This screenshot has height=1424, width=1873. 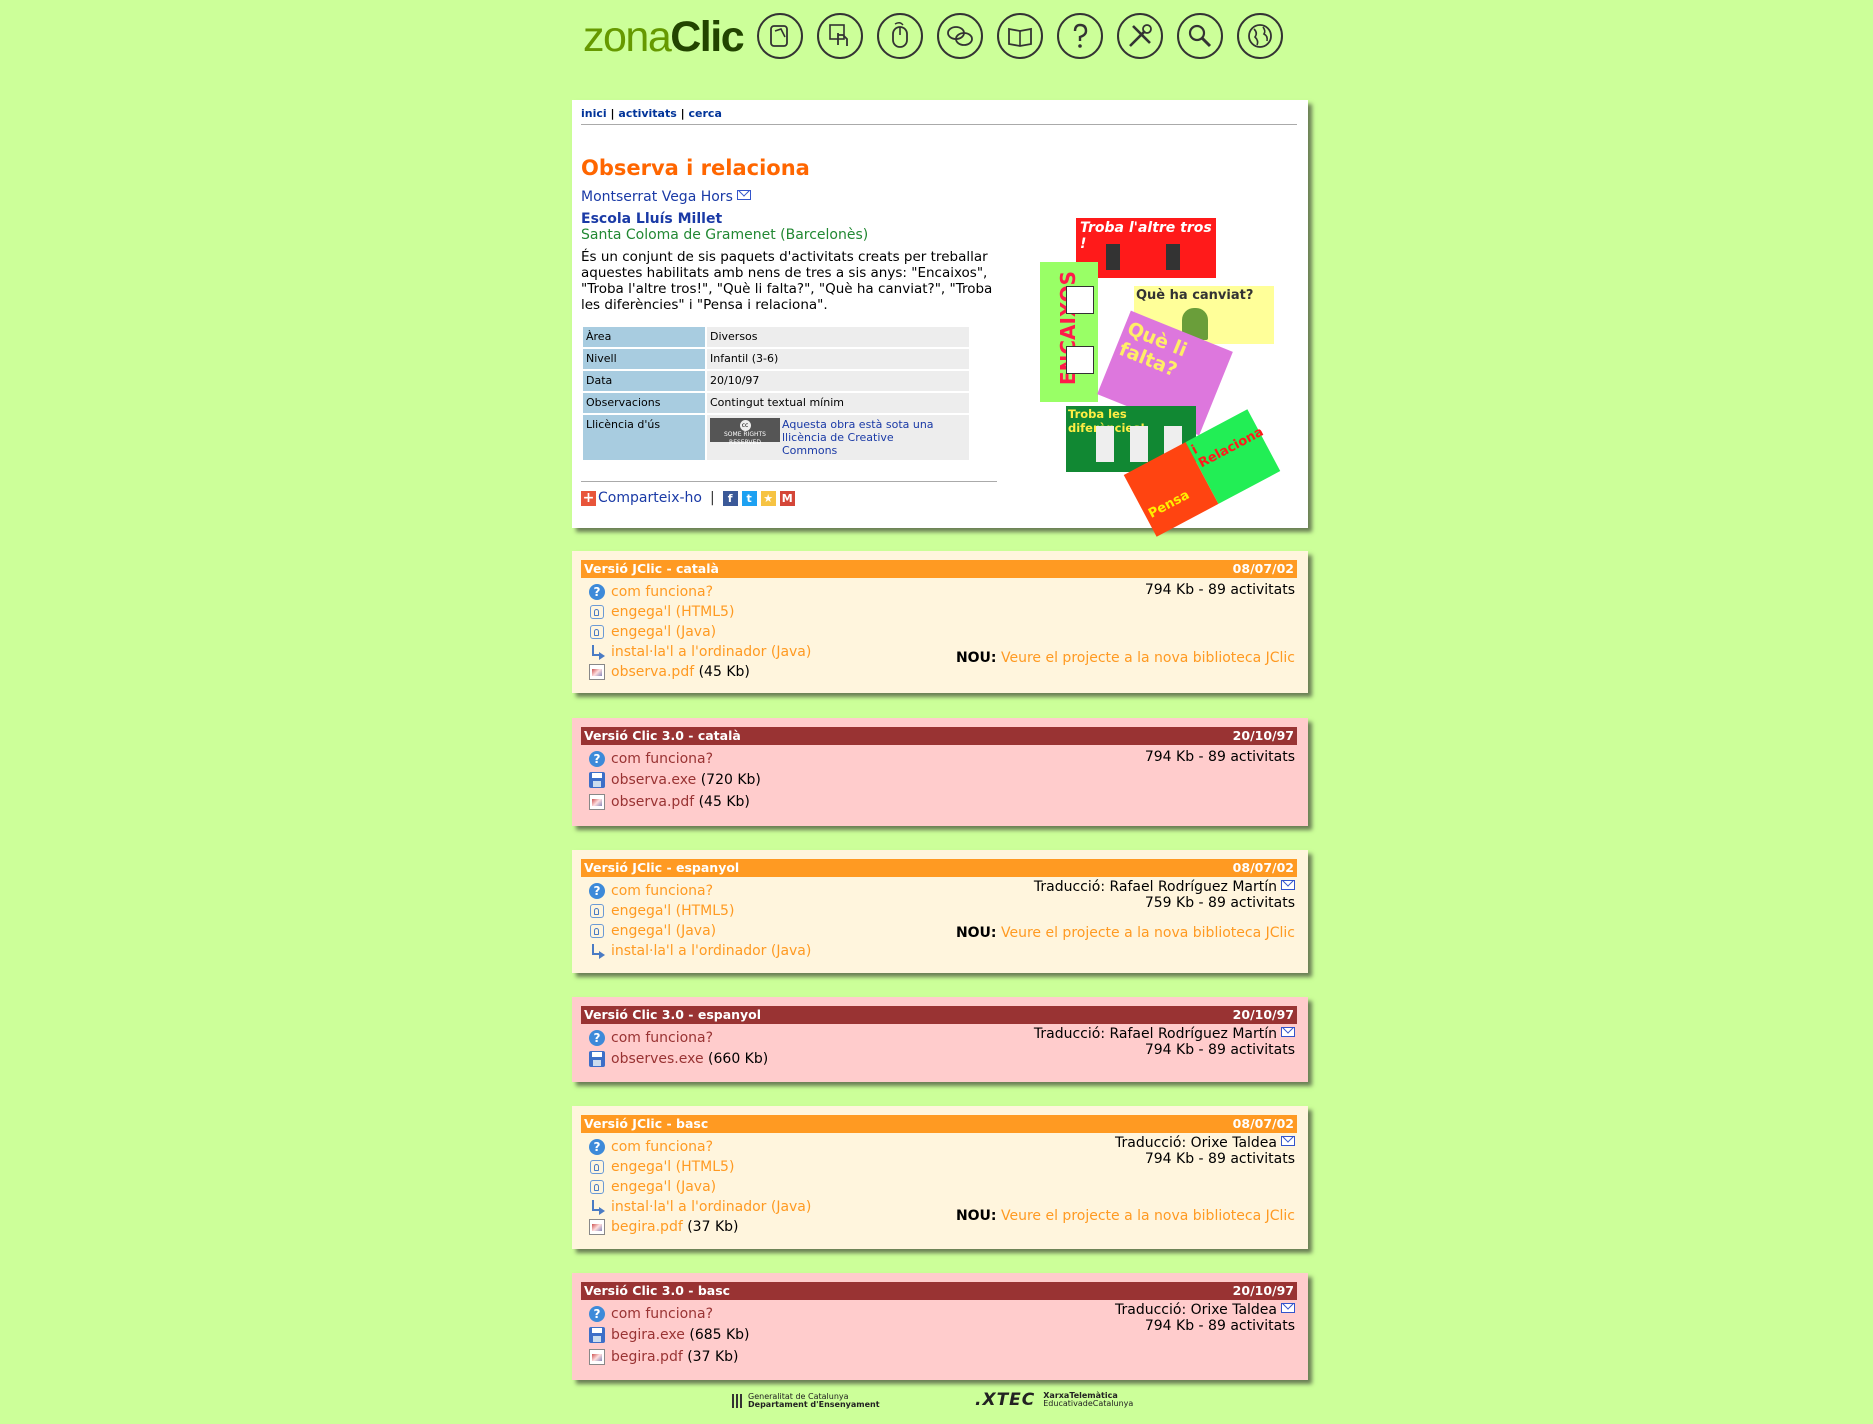 What do you see at coordinates (650, 498) in the screenshot?
I see `share-link: Comparteix-ho` at bounding box center [650, 498].